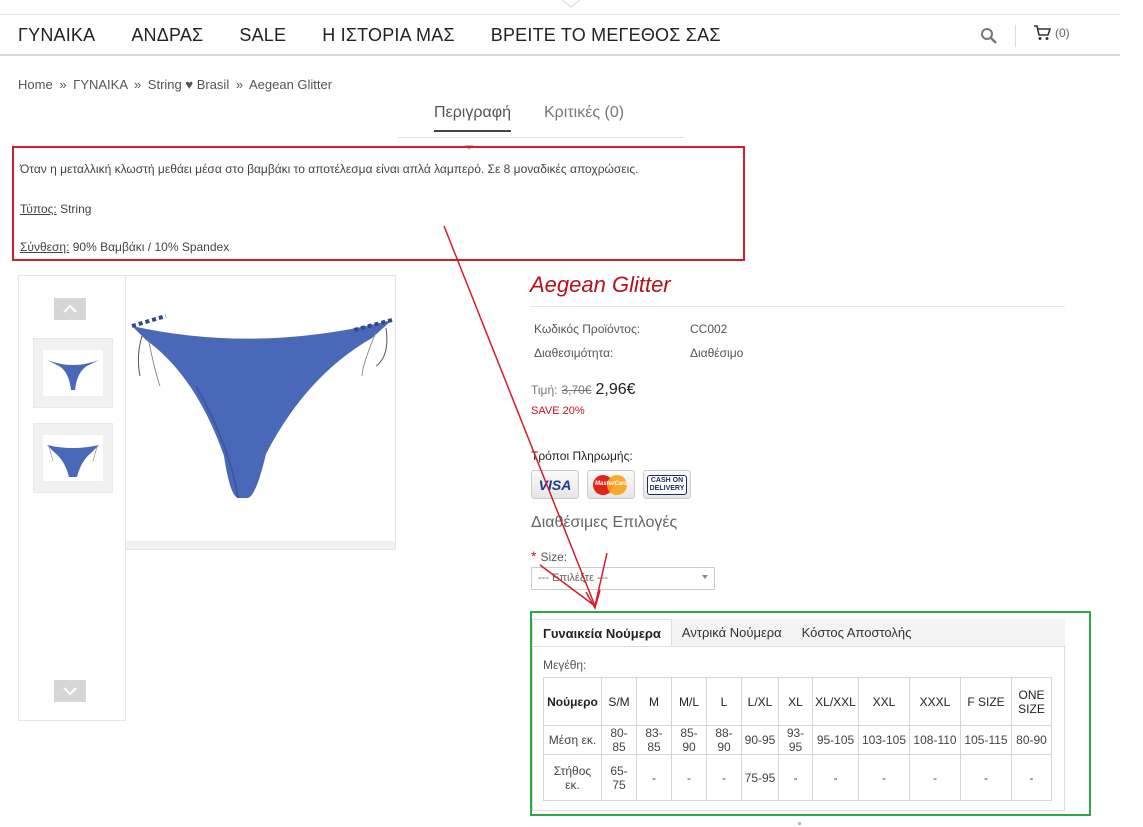 The width and height of the screenshot is (1143, 827). I want to click on discount-badge: SAVE 20%, so click(558, 411).